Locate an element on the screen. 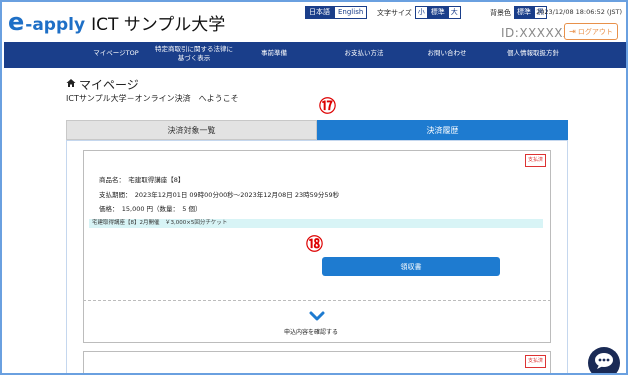  lang-english-button: English is located at coordinates (351, 12).